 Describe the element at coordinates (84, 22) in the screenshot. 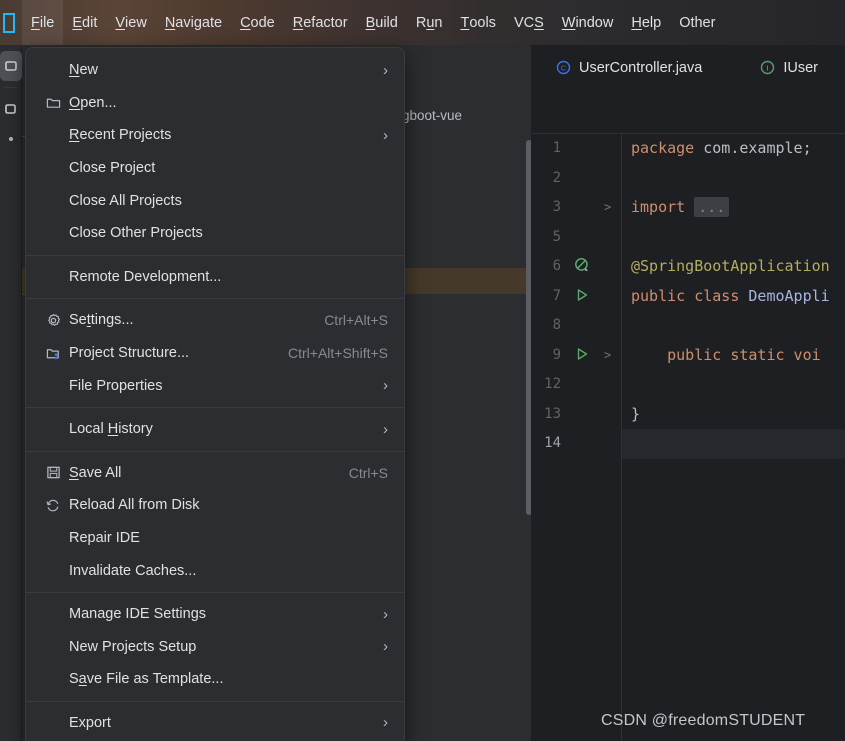

I see `menubar-item-edit: Edit` at that location.